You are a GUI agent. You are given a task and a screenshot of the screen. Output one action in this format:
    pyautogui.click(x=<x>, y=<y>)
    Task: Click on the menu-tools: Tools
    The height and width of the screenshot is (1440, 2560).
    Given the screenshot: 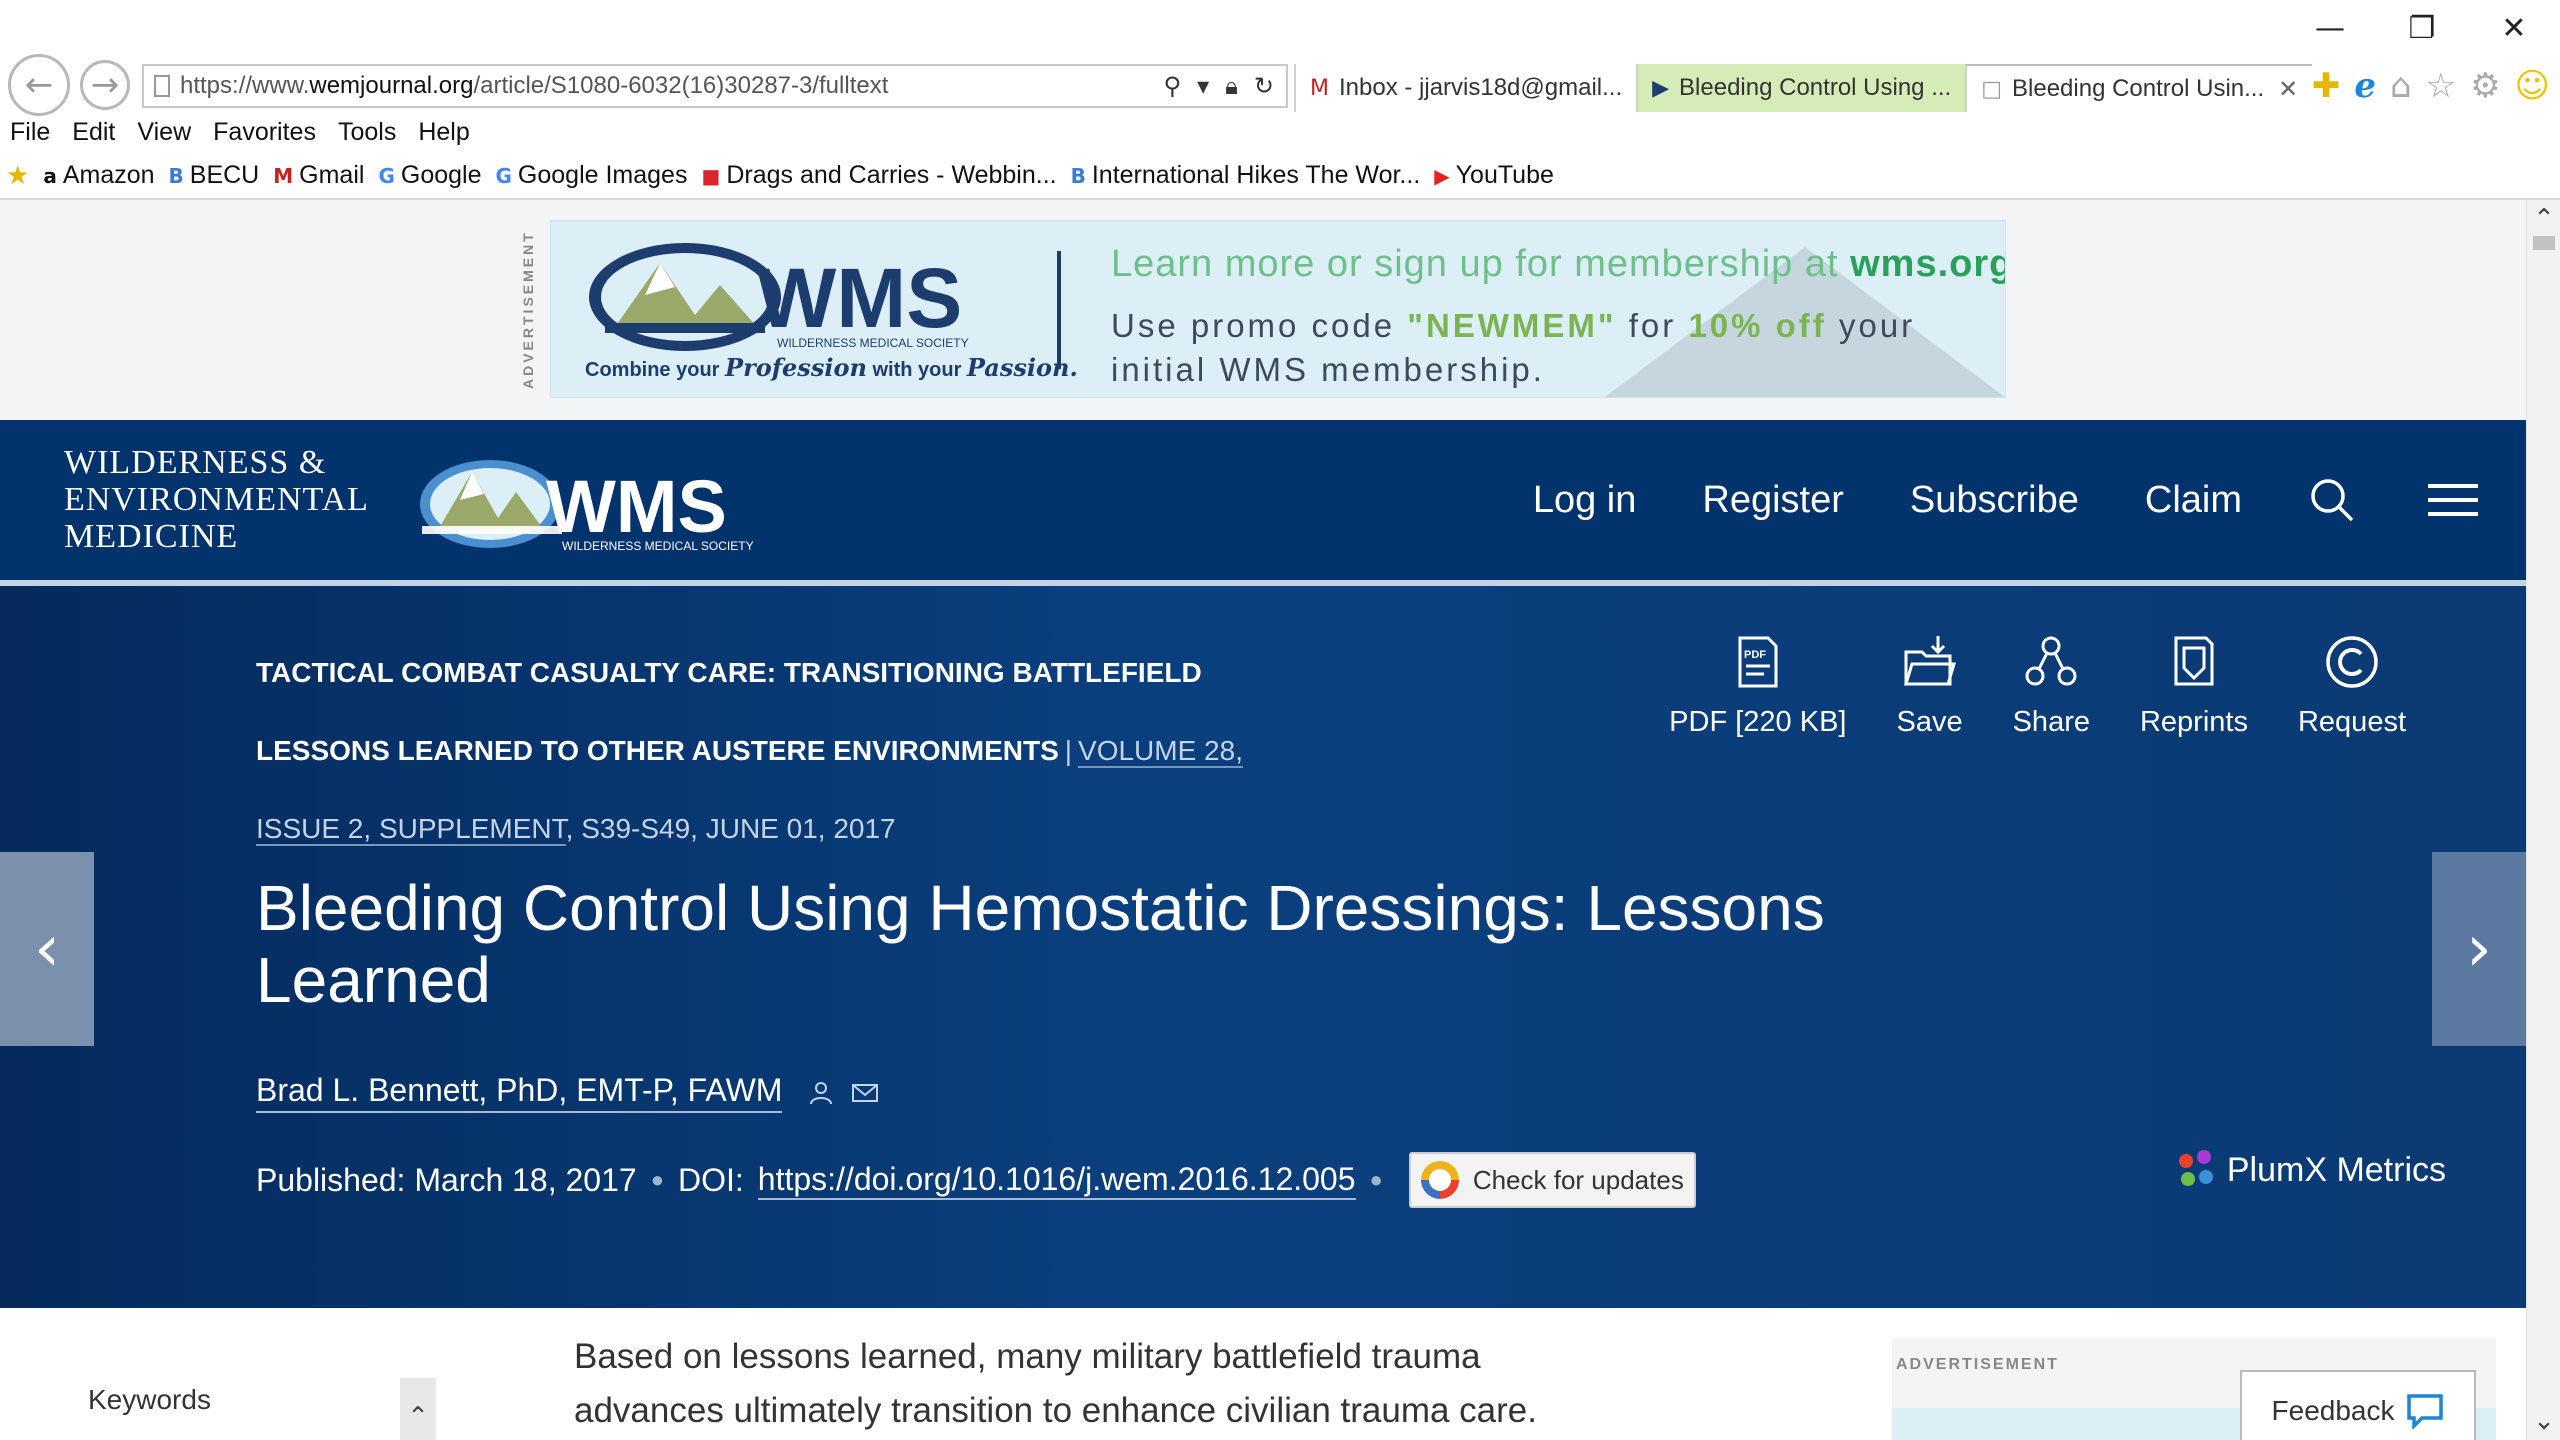 What is the action you would take?
    pyautogui.click(x=367, y=132)
    